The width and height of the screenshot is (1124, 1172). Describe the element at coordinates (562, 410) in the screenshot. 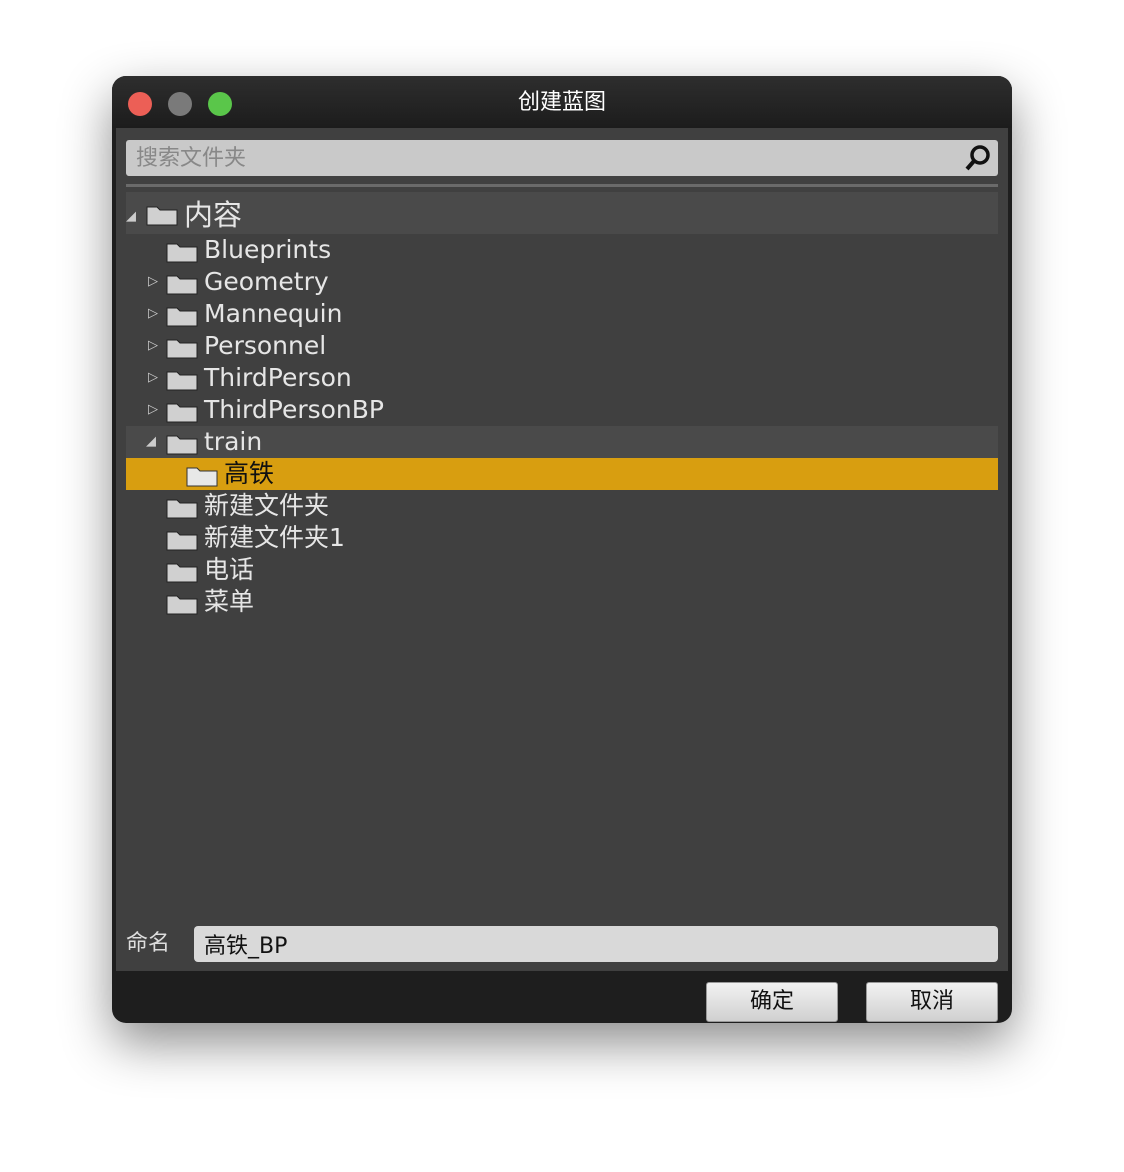

I see `tree-item: ▷ ThirdPersonBP` at that location.